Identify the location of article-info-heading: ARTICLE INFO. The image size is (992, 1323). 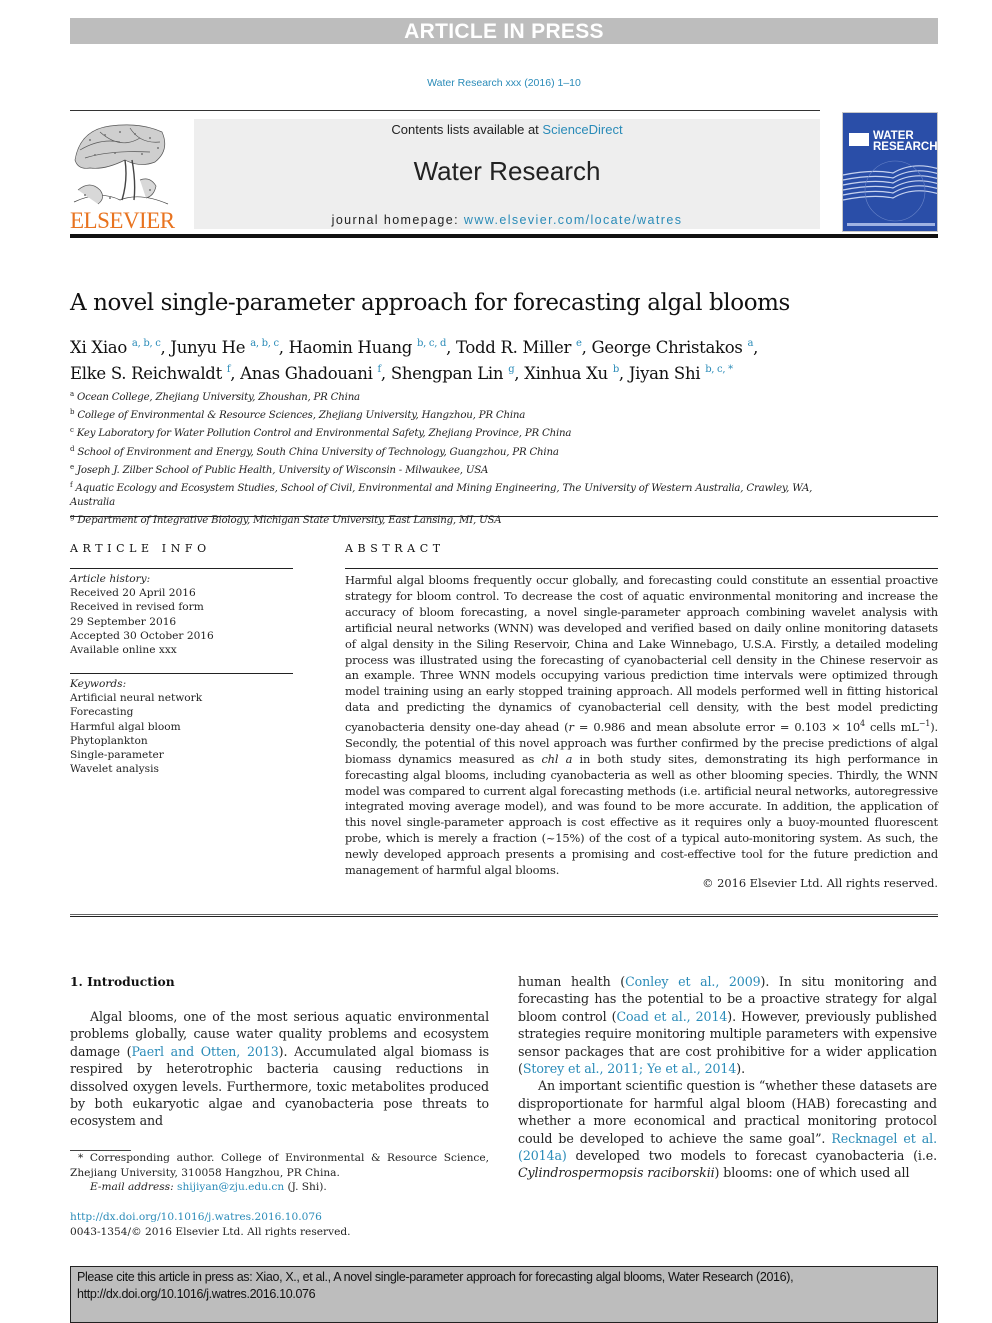
(140, 548).